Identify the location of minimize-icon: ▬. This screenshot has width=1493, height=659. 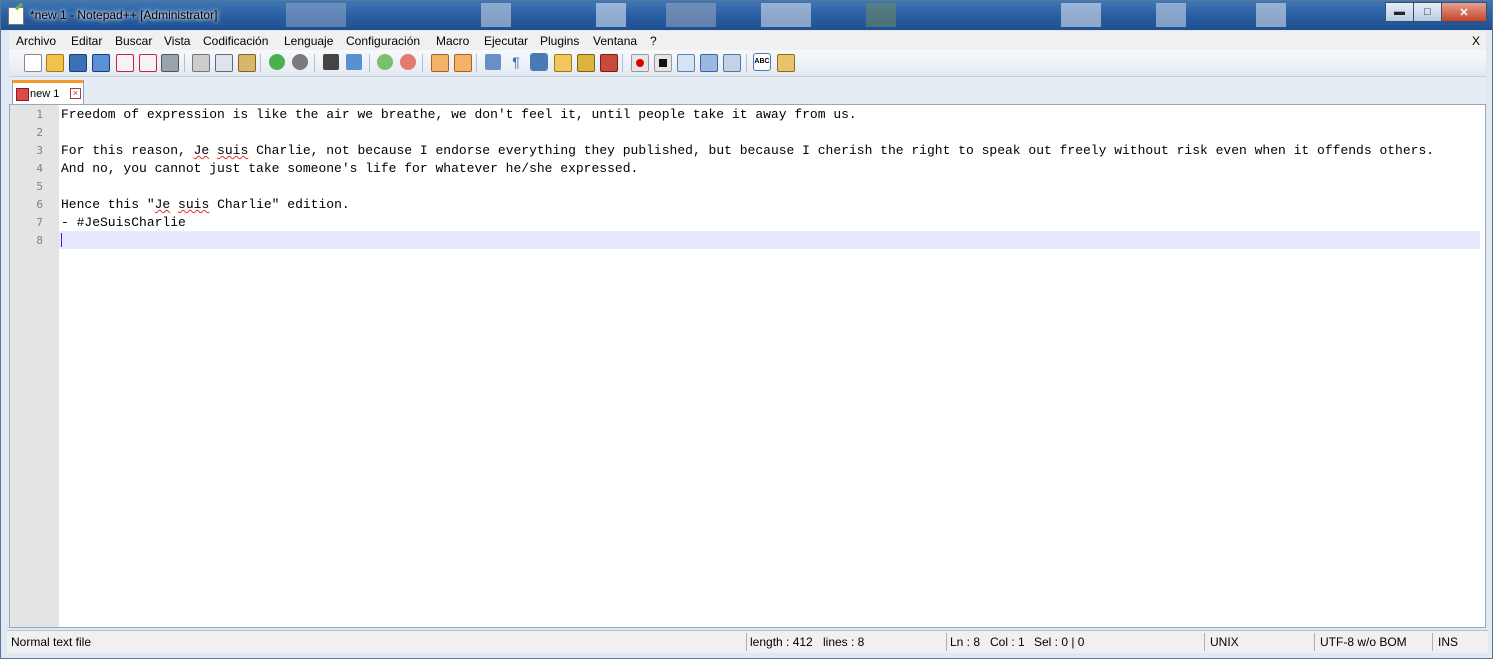
(1399, 12).